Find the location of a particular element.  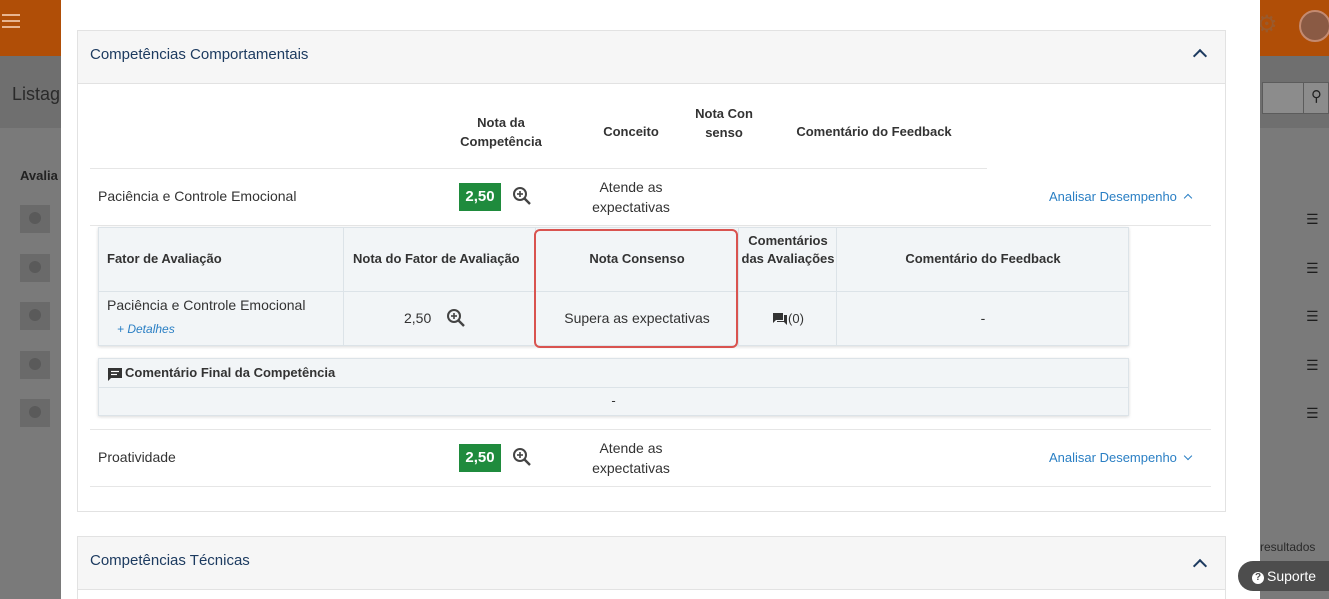

results-count: resultados is located at coordinates (1288, 547).